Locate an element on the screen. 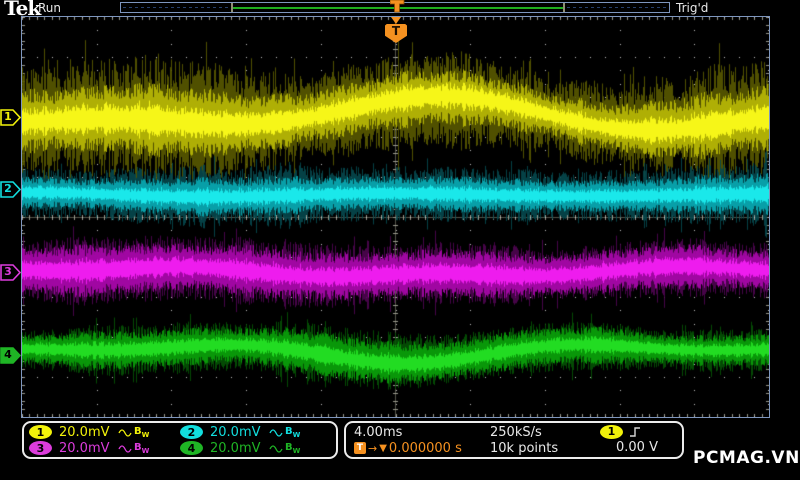 Image resolution: width=800 pixels, height=480 pixels. trigger-source-badge: 1 is located at coordinates (611, 431).